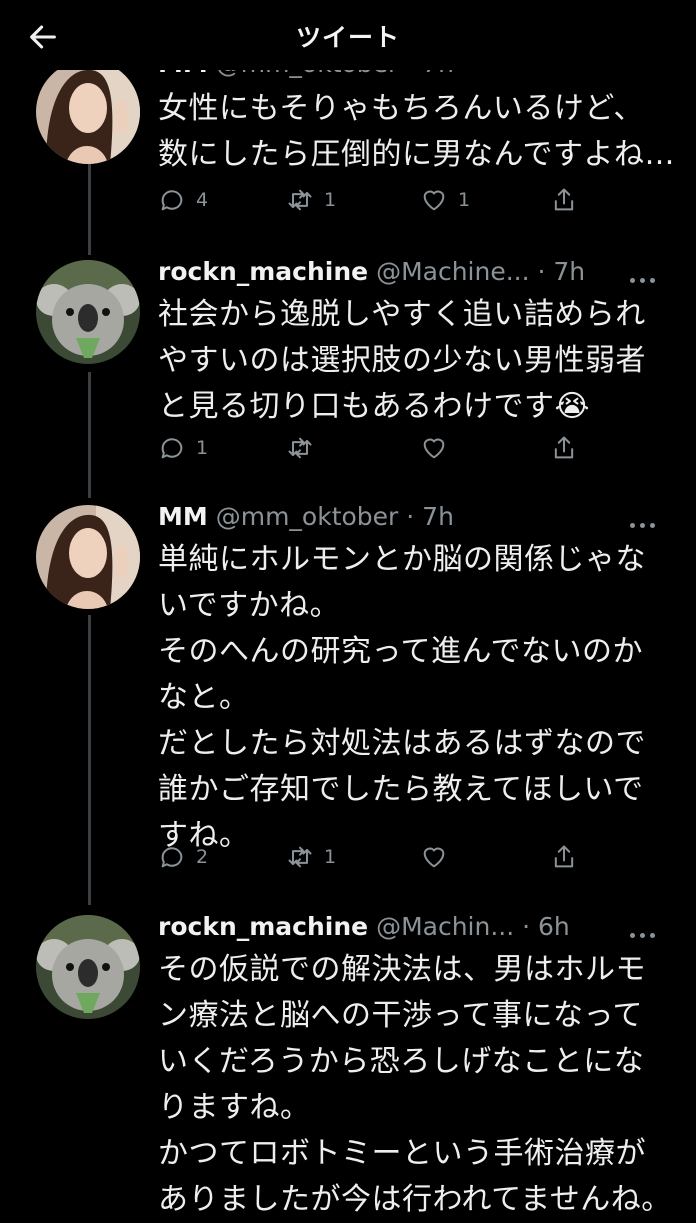  I want to click on reply-button: 2, so click(183, 857).